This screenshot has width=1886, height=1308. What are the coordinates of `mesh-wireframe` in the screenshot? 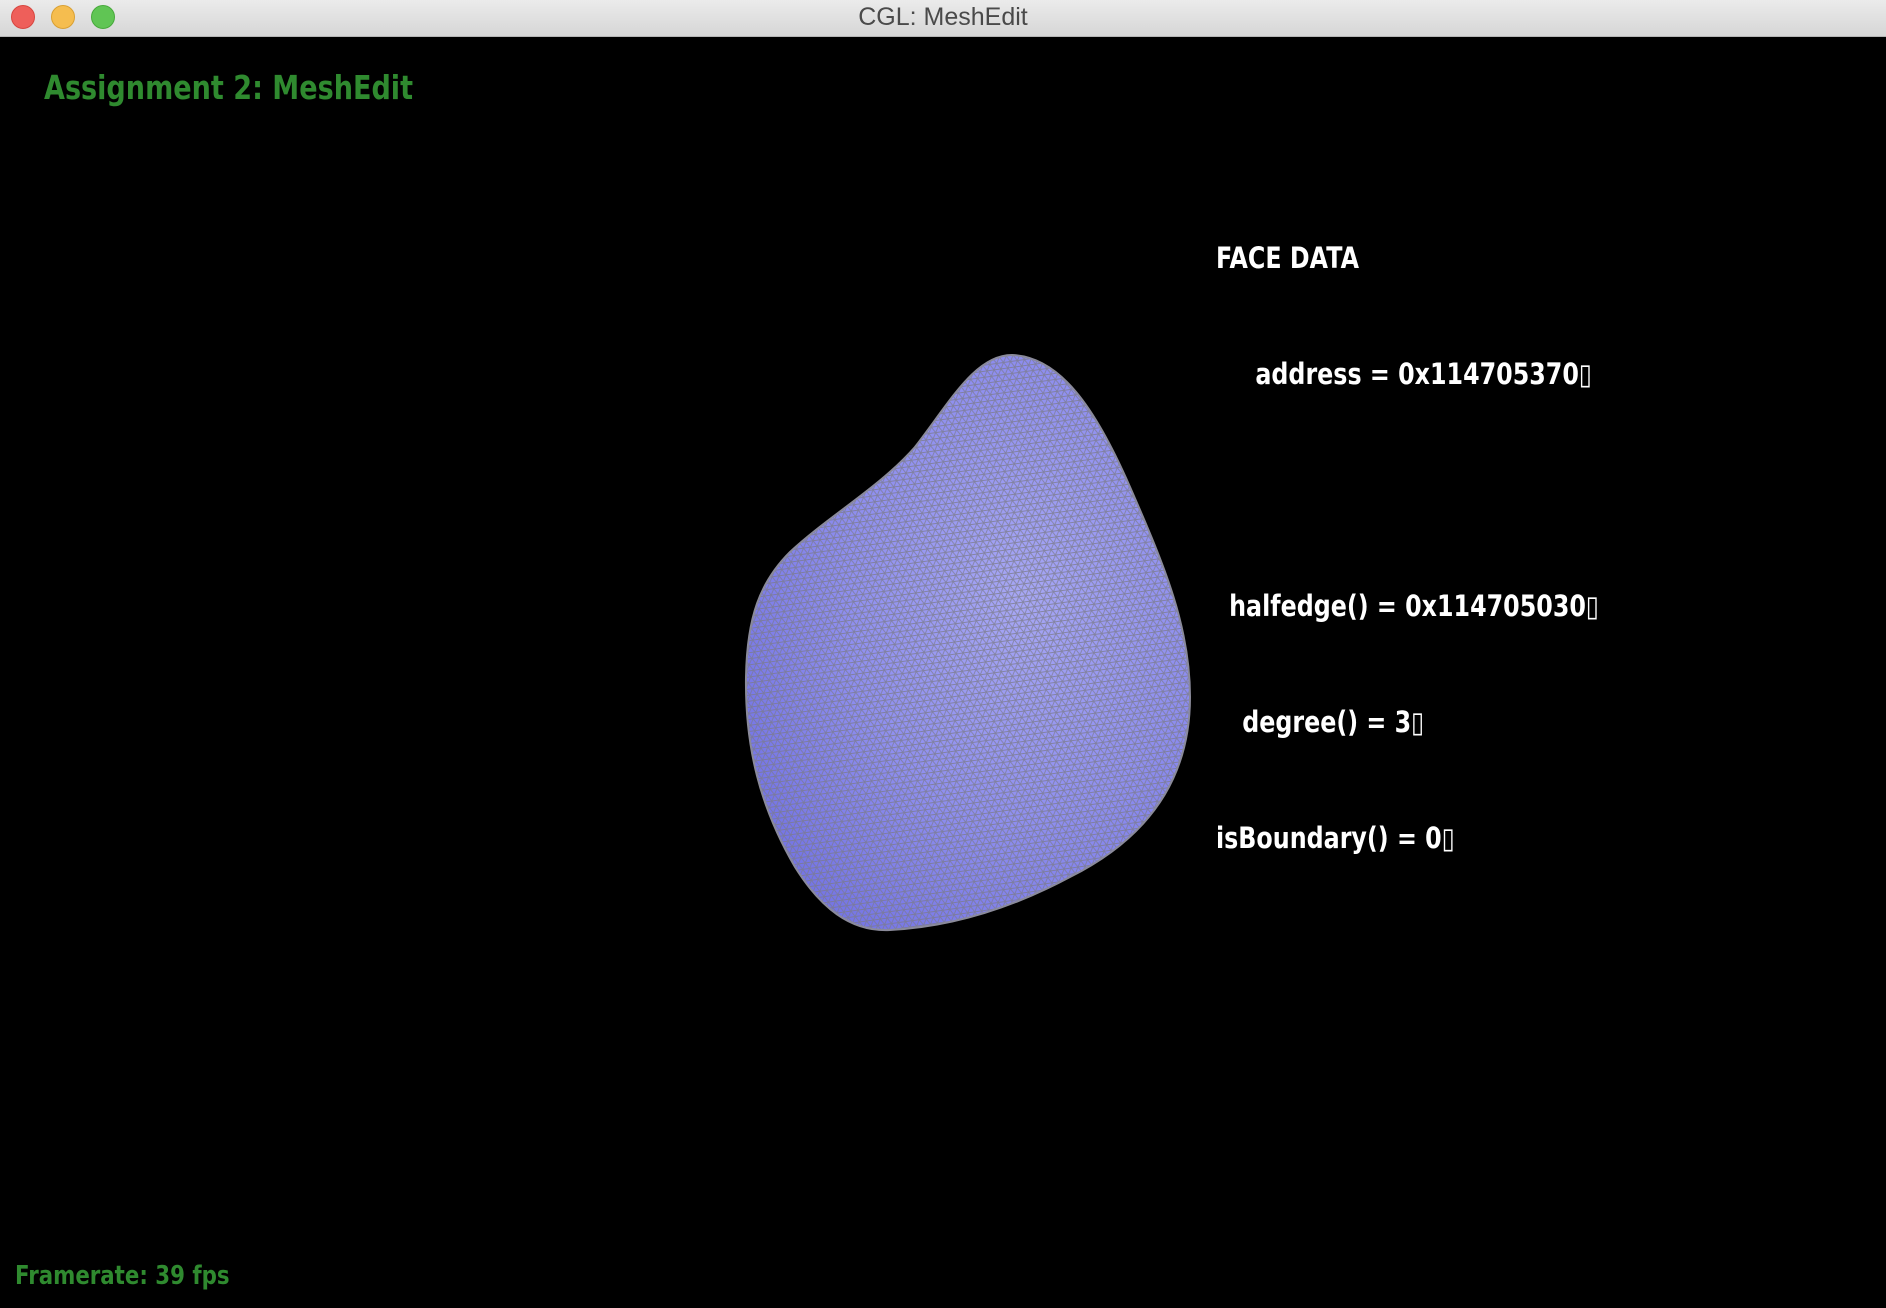 It's located at (967, 643).